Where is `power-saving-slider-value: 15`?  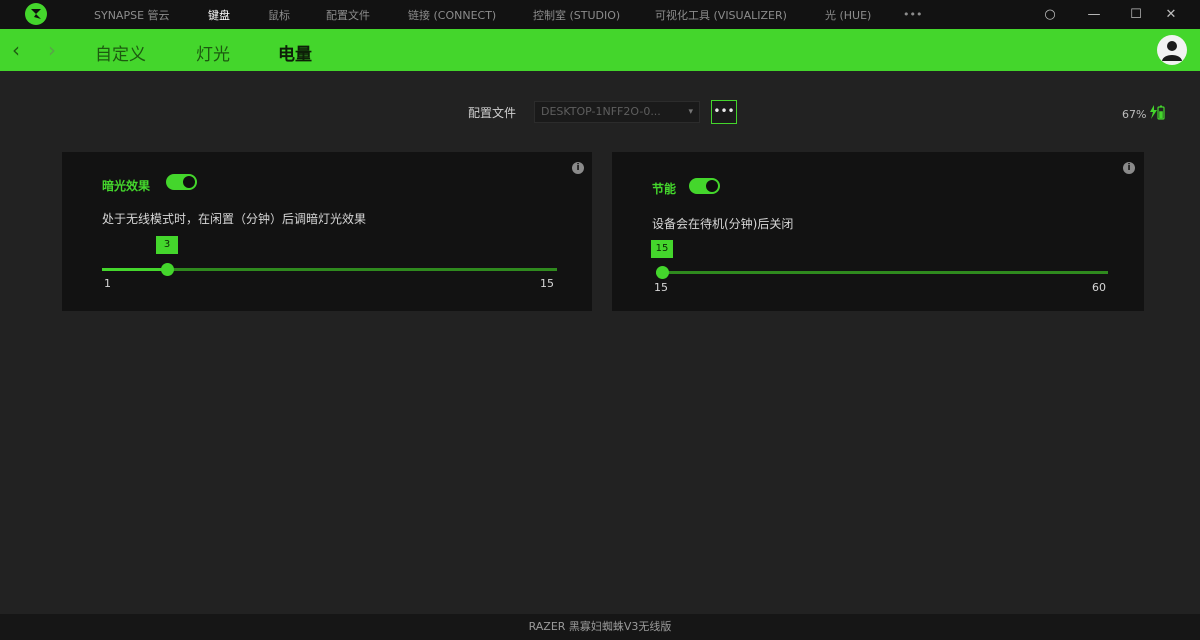
power-saving-slider-value: 15 is located at coordinates (662, 249).